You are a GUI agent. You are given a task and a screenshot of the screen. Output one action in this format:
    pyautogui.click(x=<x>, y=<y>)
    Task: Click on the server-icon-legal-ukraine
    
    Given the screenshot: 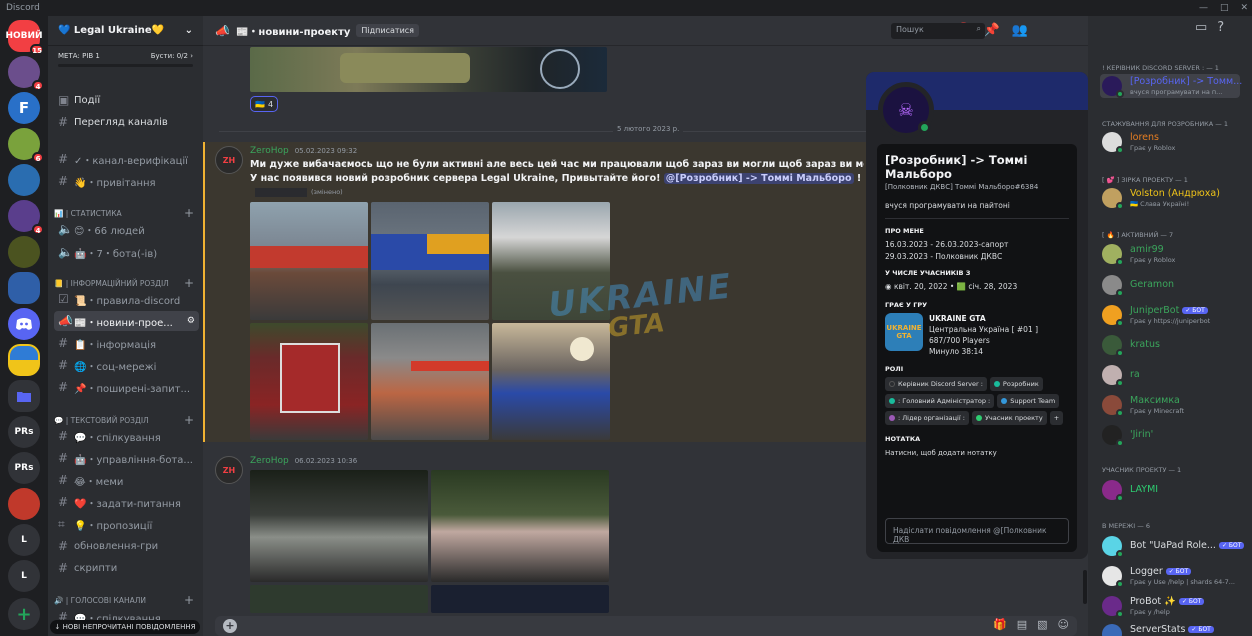 What is the action you would take?
    pyautogui.click(x=24, y=360)
    